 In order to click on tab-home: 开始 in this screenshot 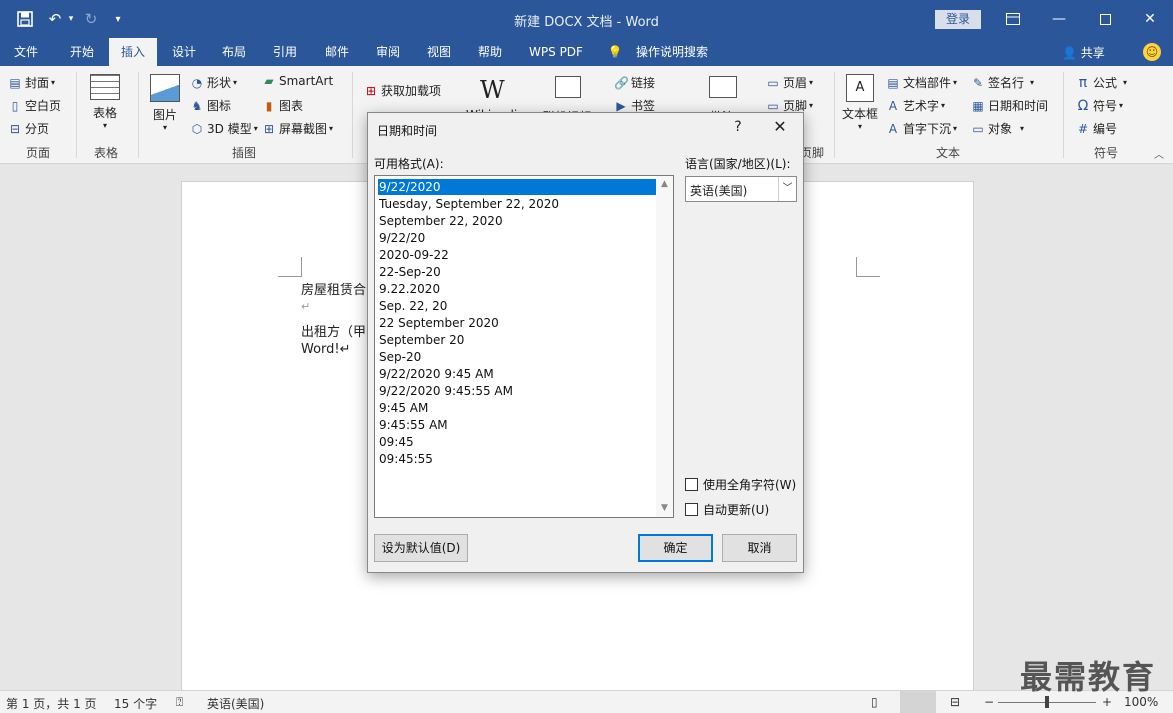, I will do `click(82, 52)`.